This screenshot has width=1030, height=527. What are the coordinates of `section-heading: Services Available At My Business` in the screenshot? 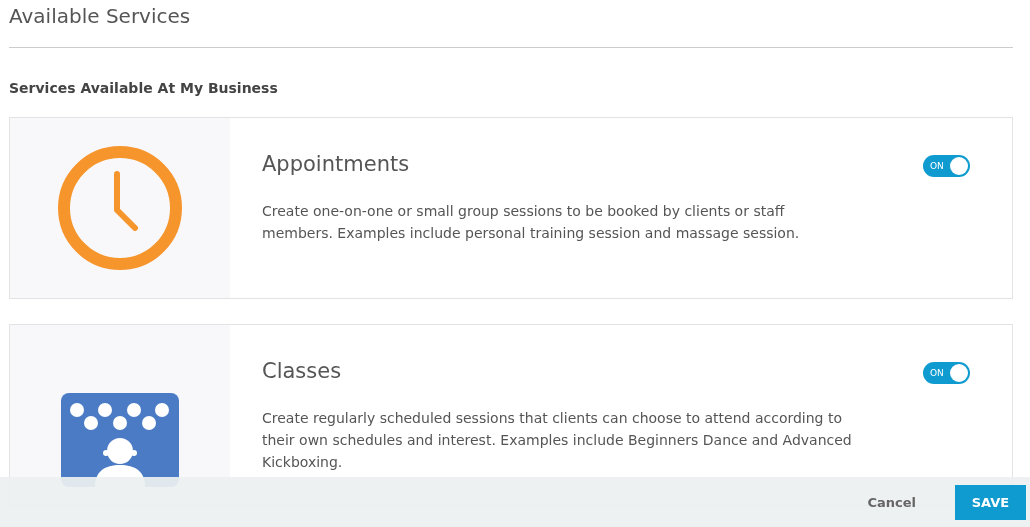 It's located at (144, 88).